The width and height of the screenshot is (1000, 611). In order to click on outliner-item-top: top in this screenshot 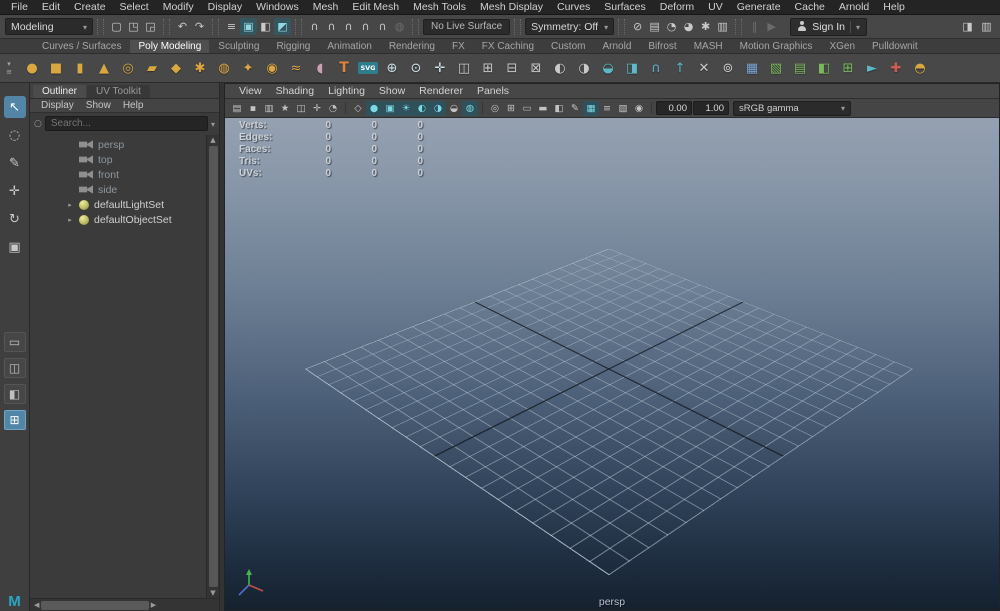, I will do `click(117, 159)`.